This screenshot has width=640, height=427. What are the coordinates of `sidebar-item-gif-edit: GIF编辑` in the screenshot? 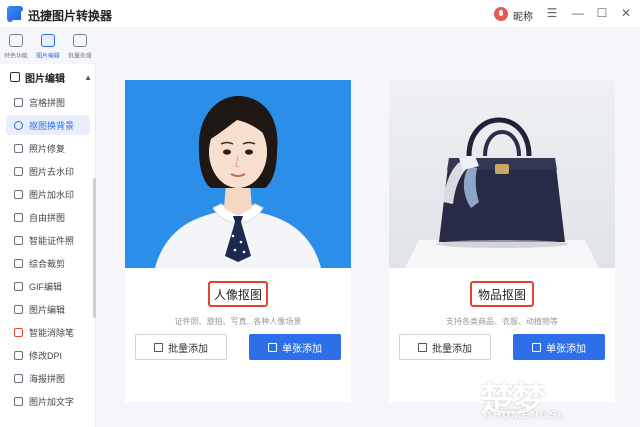 It's located at (48, 286).